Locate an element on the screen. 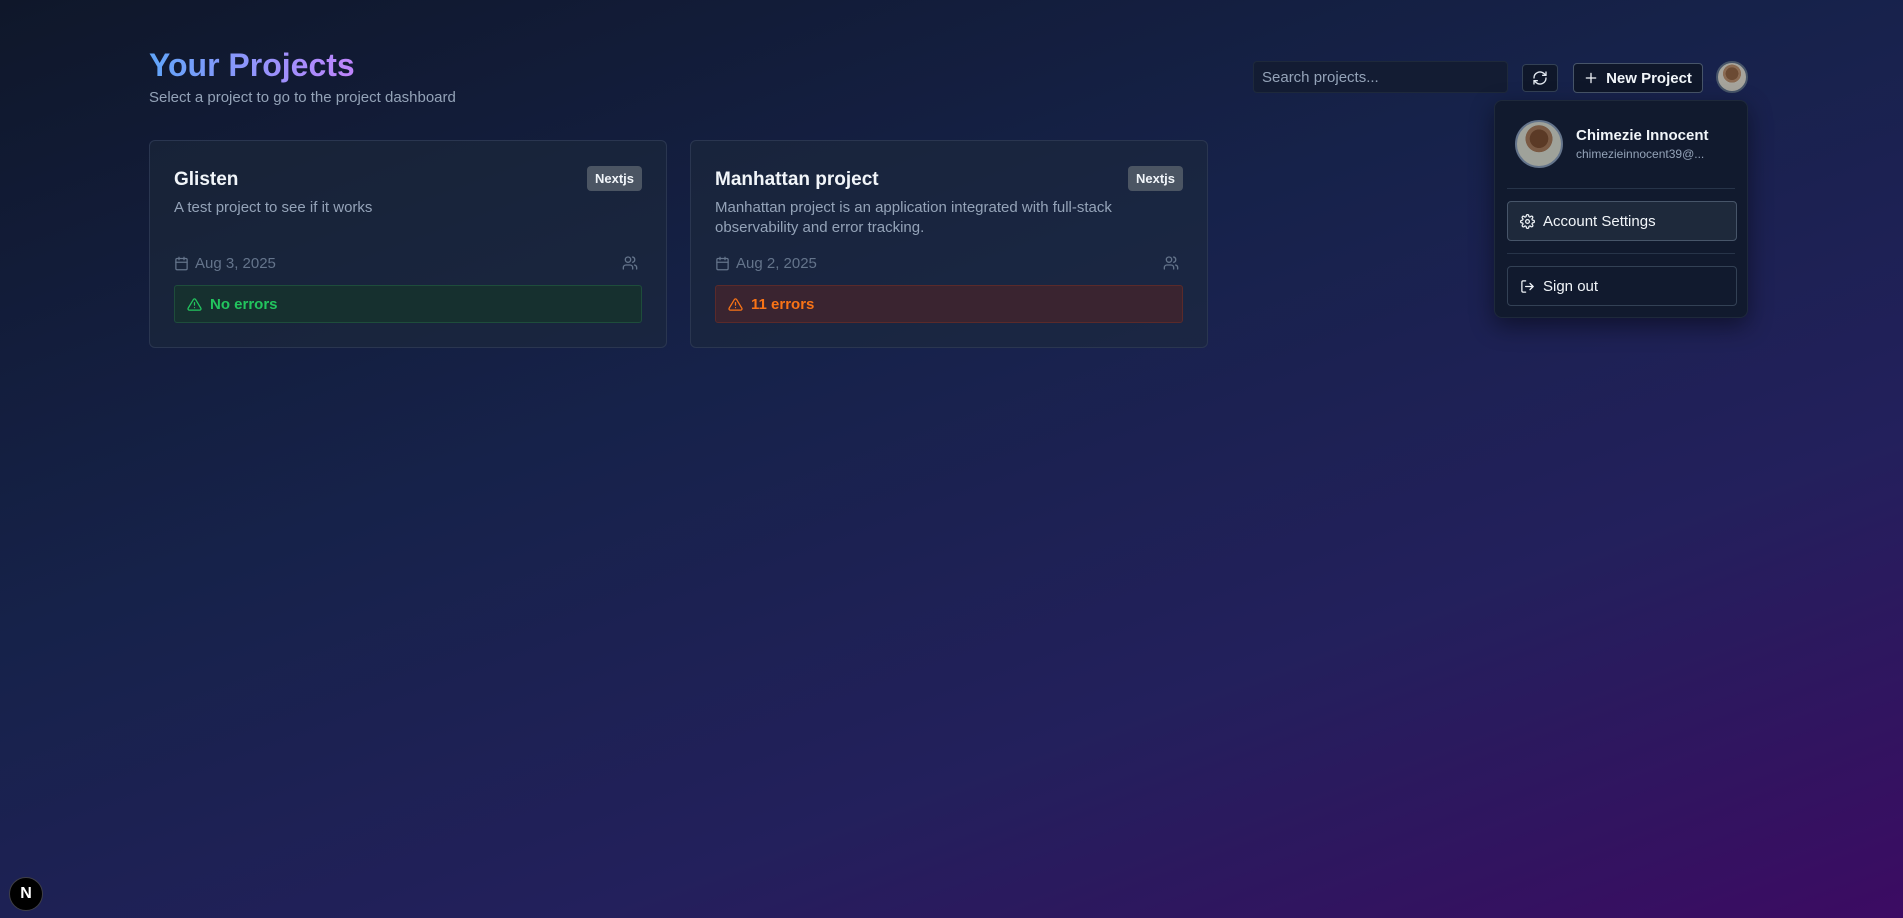  account-settings-button: Account Settings is located at coordinates (1622, 221).